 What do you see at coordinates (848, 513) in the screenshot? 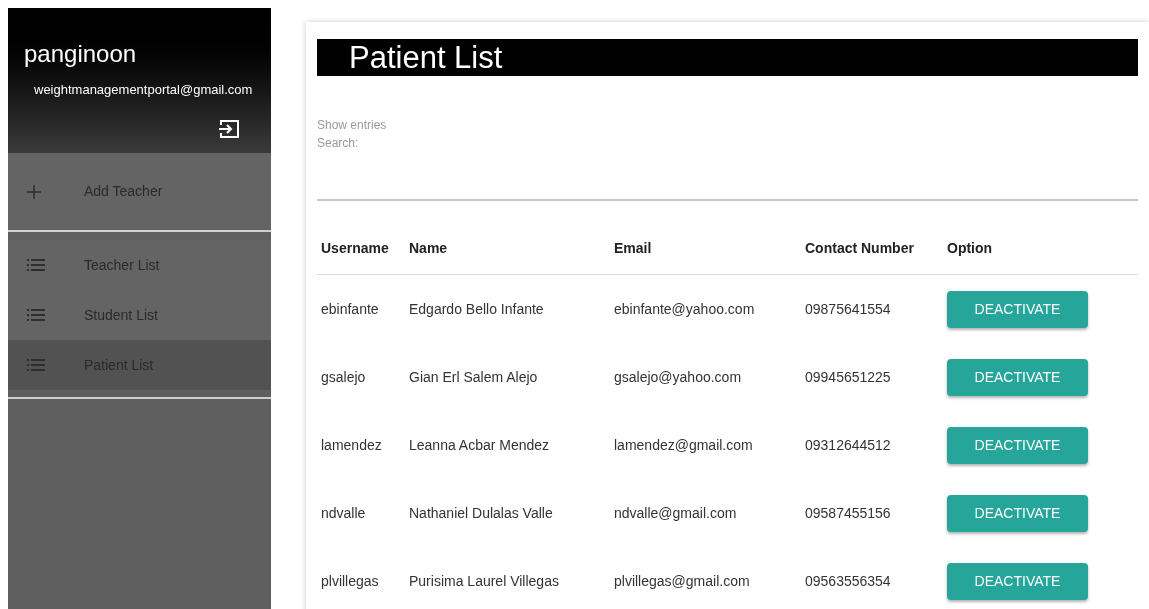
I see `table-cell: 09587455156` at bounding box center [848, 513].